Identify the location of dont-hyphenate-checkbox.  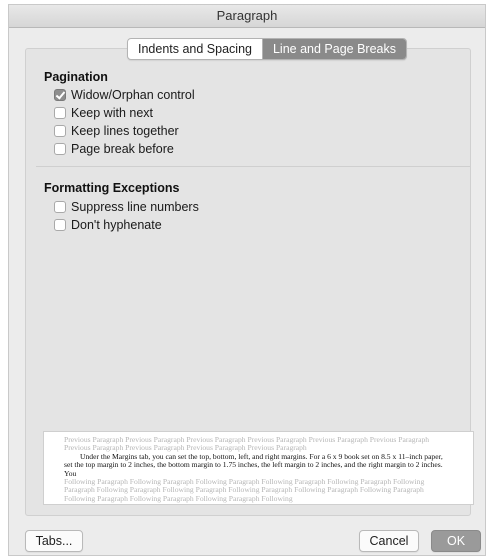
(60, 225).